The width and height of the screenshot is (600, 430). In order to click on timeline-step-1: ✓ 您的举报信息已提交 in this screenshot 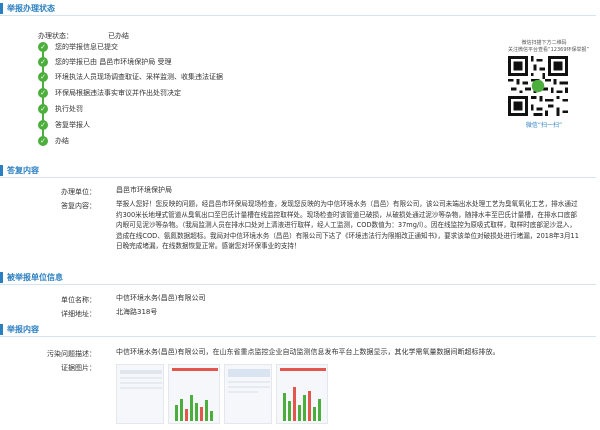, I will do `click(78, 47)`.